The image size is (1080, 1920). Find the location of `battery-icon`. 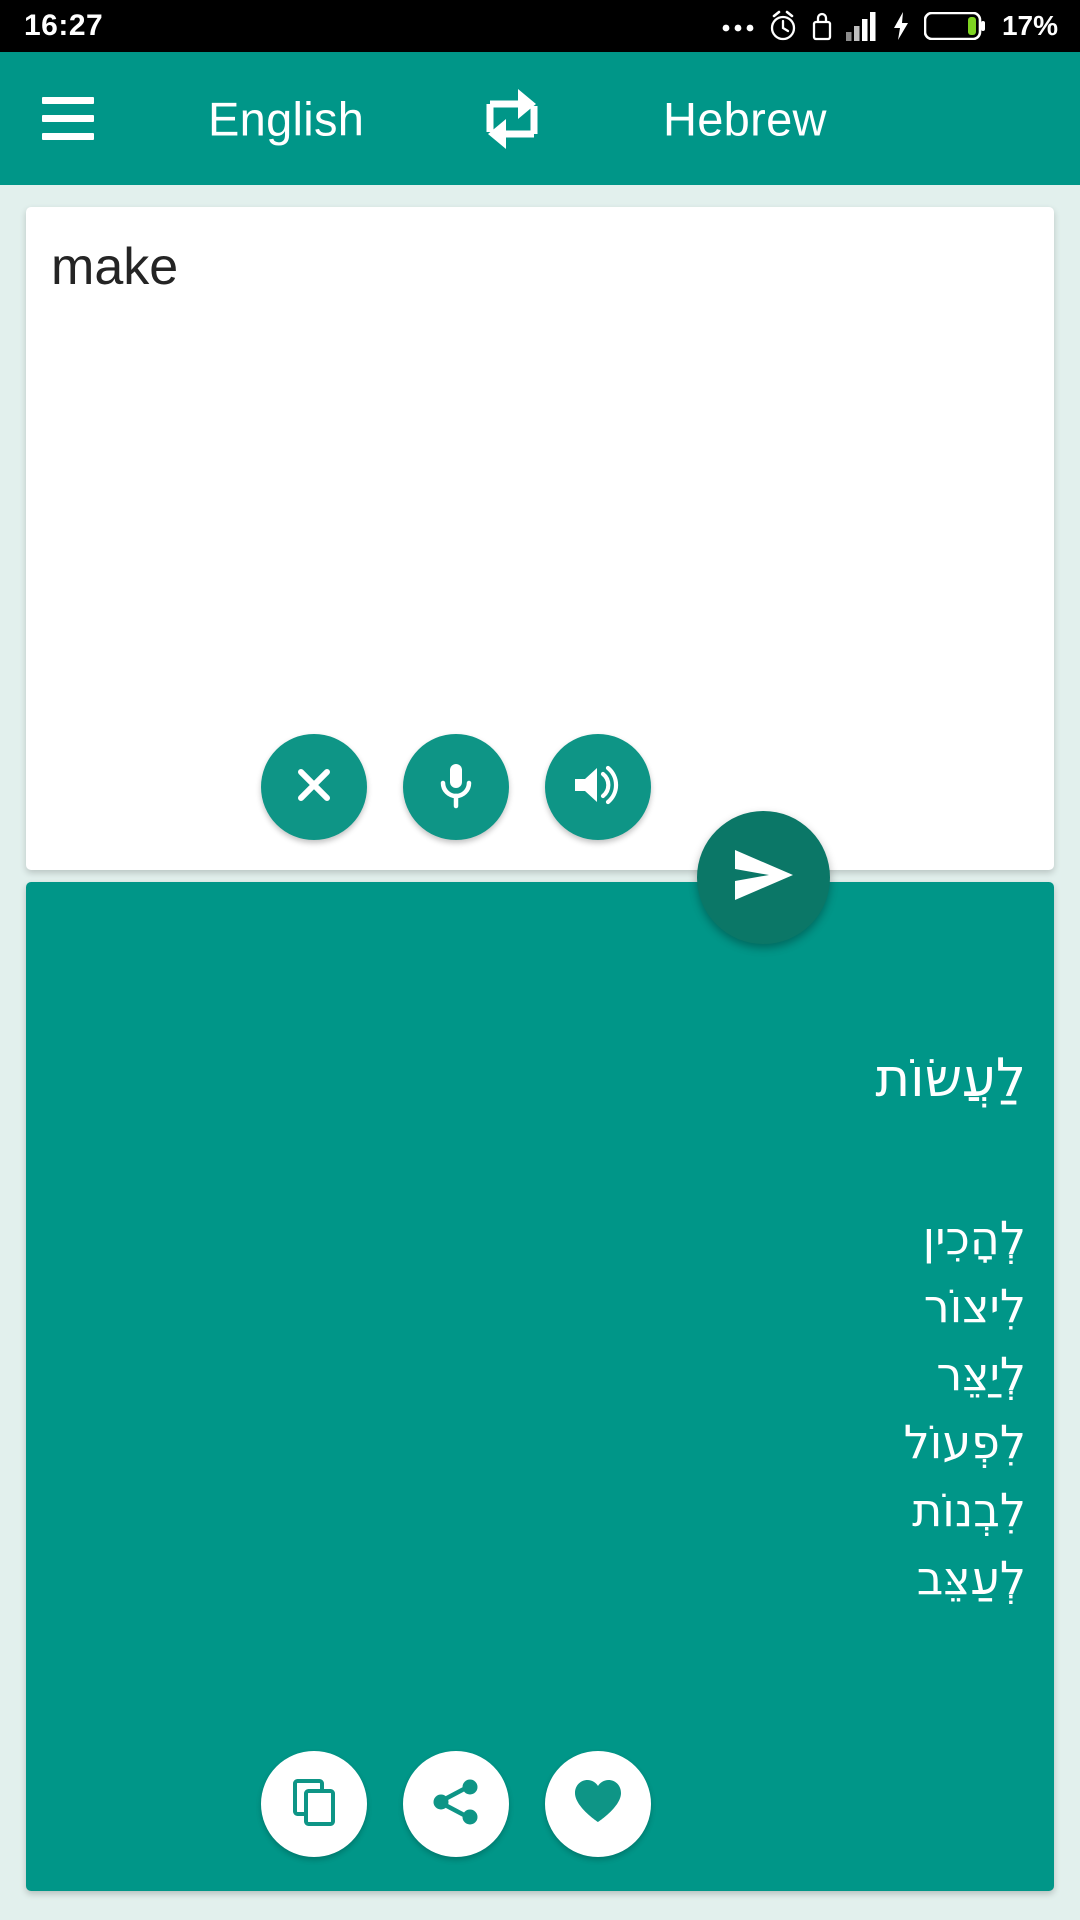

battery-icon is located at coordinates (954, 26).